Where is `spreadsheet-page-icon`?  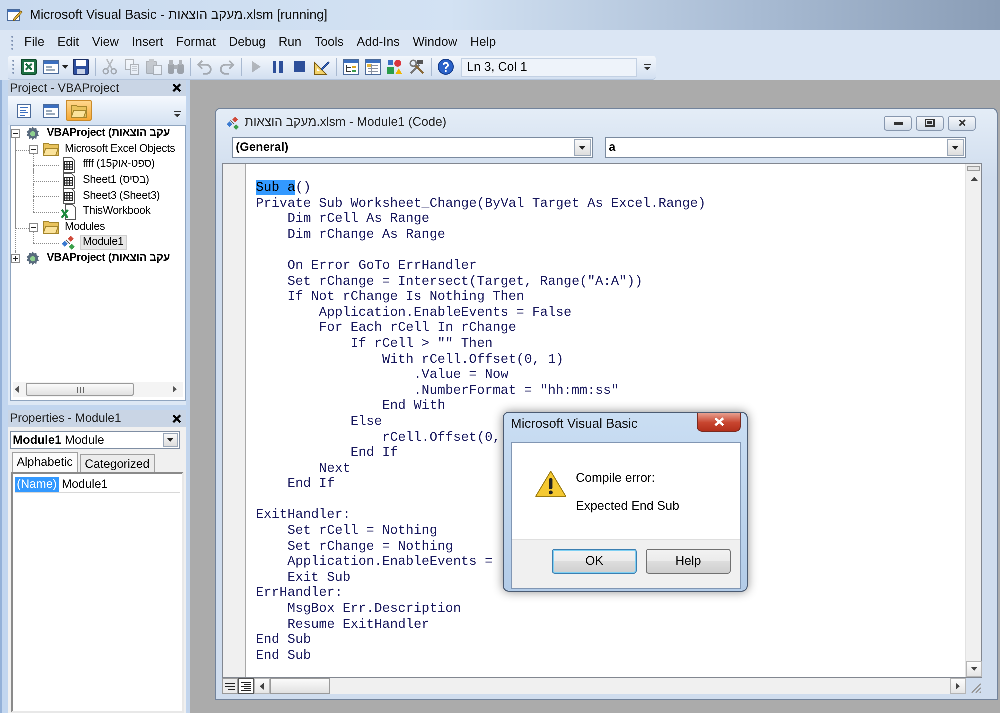
spreadsheet-page-icon is located at coordinates (69, 212).